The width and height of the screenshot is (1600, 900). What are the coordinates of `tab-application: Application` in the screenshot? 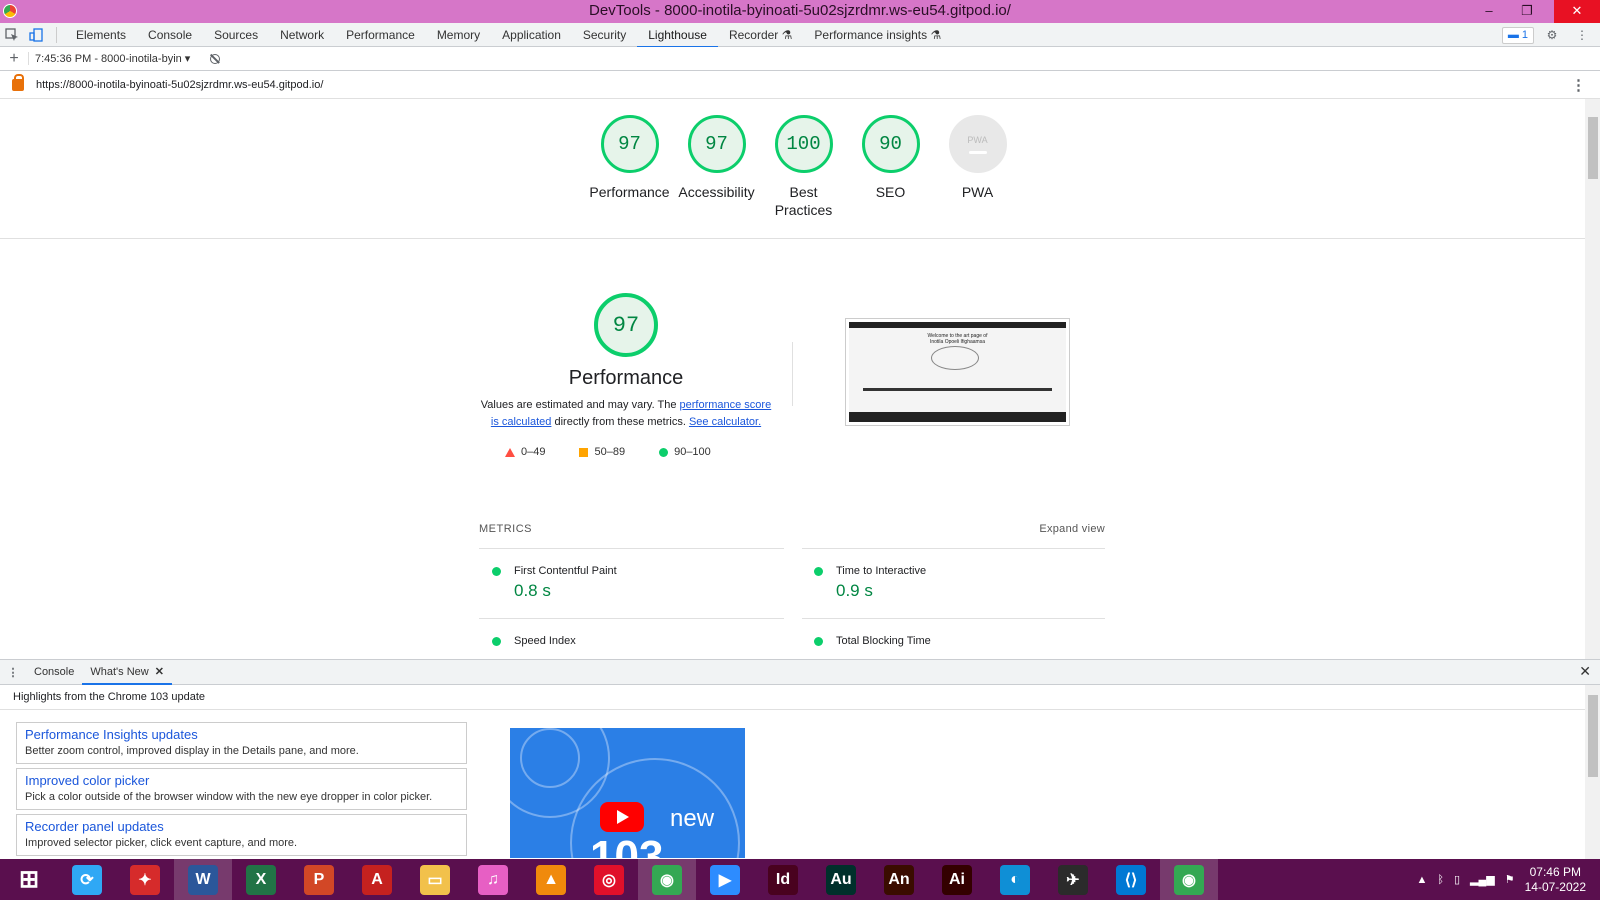 It's located at (531, 35).